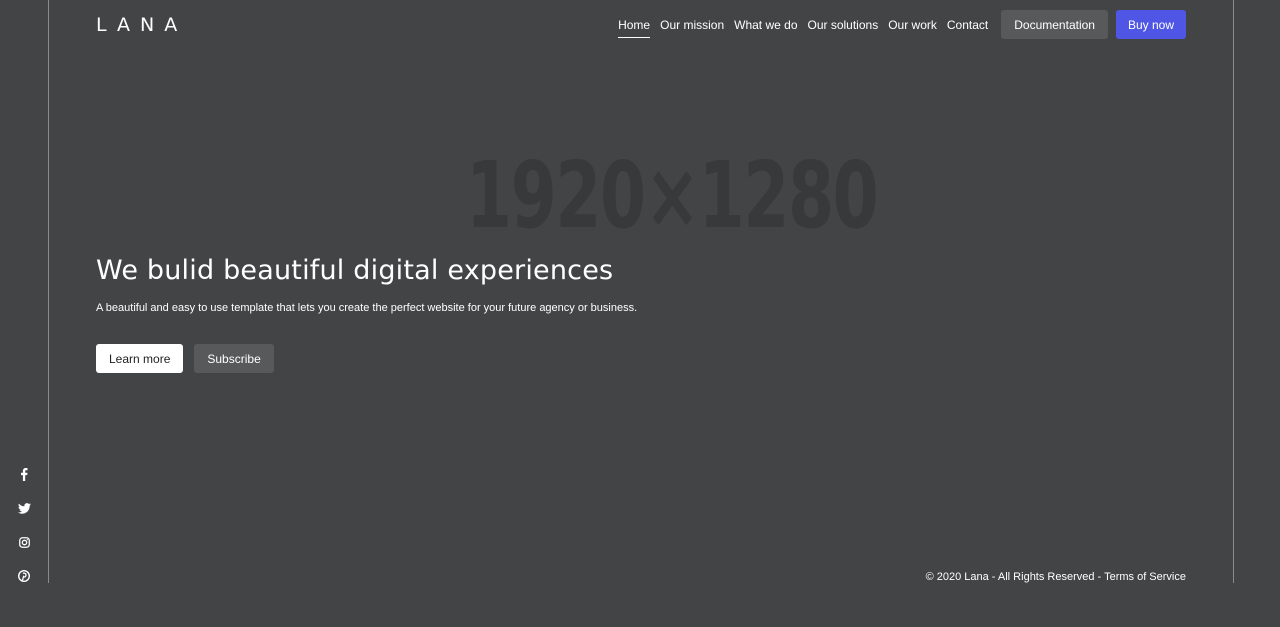 The width and height of the screenshot is (1280, 627). Describe the element at coordinates (1233, 291) in the screenshot. I see `right-divider-line` at that location.